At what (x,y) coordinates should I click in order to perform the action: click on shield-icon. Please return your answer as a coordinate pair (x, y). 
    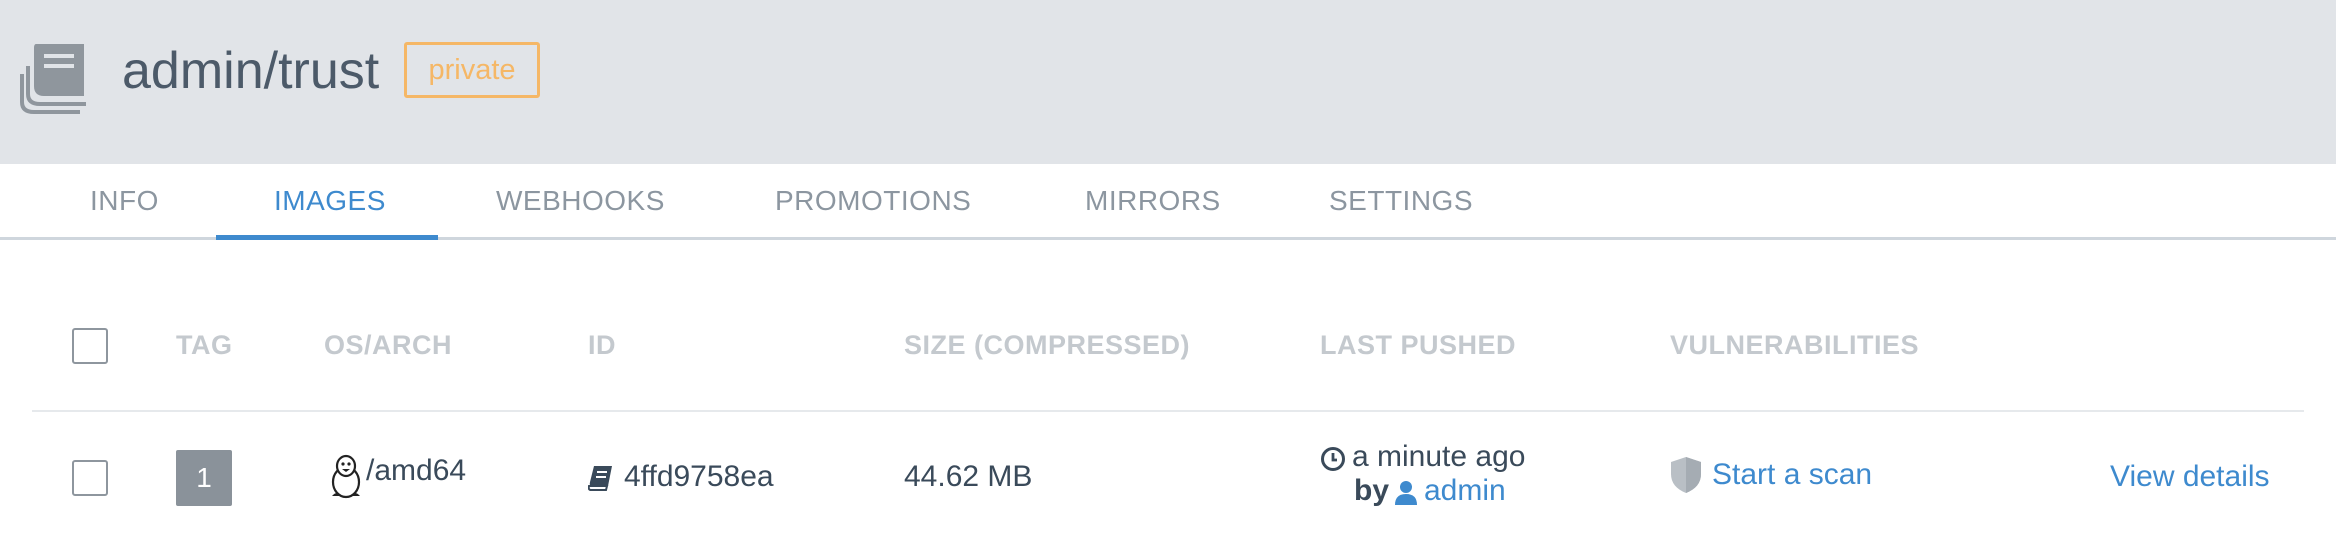
    Looking at the image, I should click on (1686, 475).